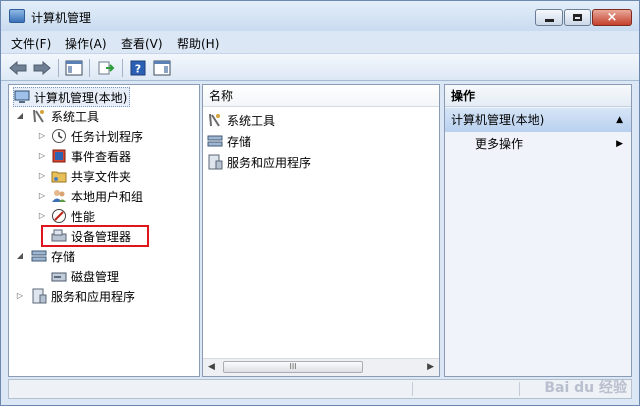 Image resolution: width=640 pixels, height=406 pixels. I want to click on menu-help: 帮助(H), so click(198, 43).